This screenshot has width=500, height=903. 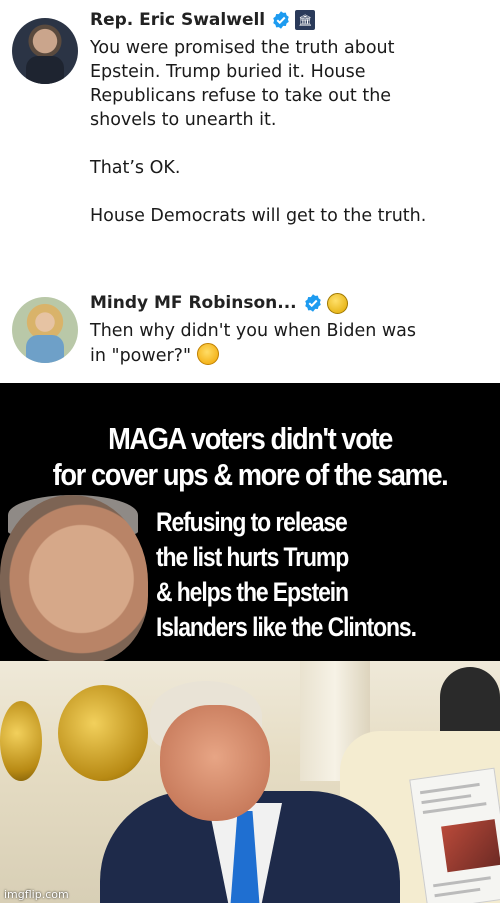 What do you see at coordinates (454, 835) in the screenshot?
I see `held-document` at bounding box center [454, 835].